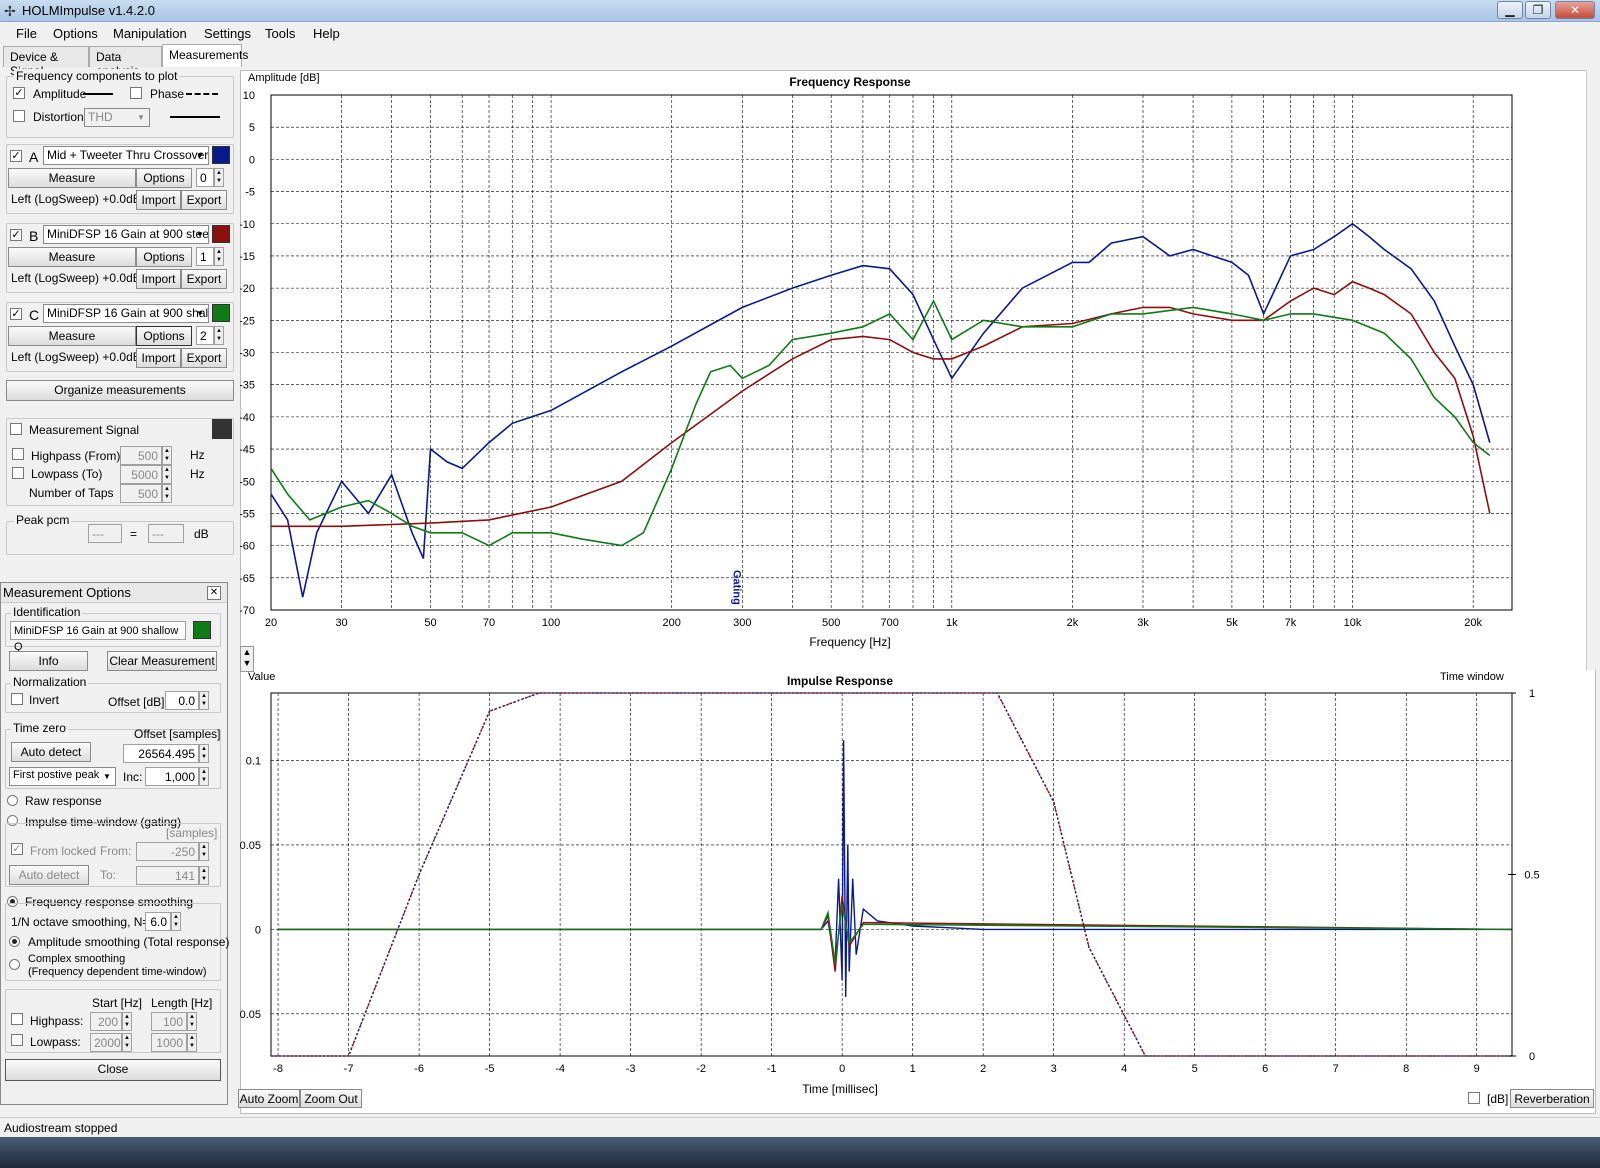 This screenshot has width=1600, height=1168. What do you see at coordinates (17, 849) in the screenshot?
I see `from-locked-checkbox: ✓` at bounding box center [17, 849].